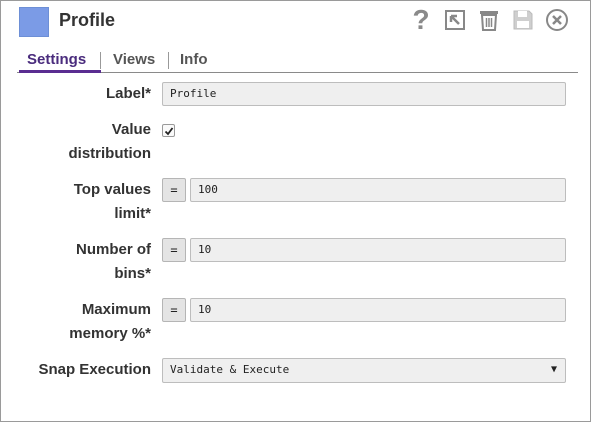  I want to click on value-distribution-label-line2: distribution, so click(110, 153).